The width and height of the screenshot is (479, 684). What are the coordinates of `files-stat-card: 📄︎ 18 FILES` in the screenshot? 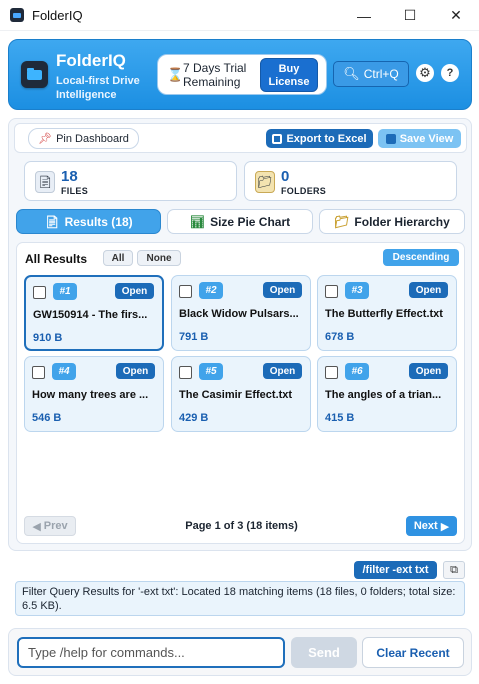 It's located at (130, 181).